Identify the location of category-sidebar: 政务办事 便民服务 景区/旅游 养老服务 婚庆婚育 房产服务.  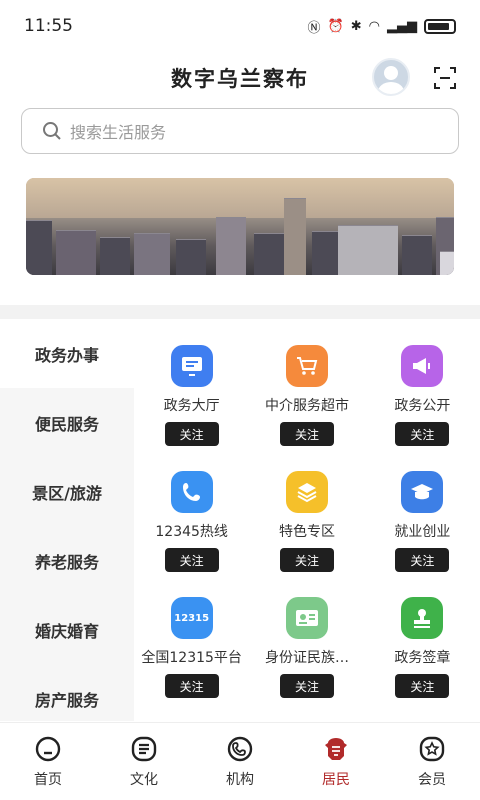
(67, 520).